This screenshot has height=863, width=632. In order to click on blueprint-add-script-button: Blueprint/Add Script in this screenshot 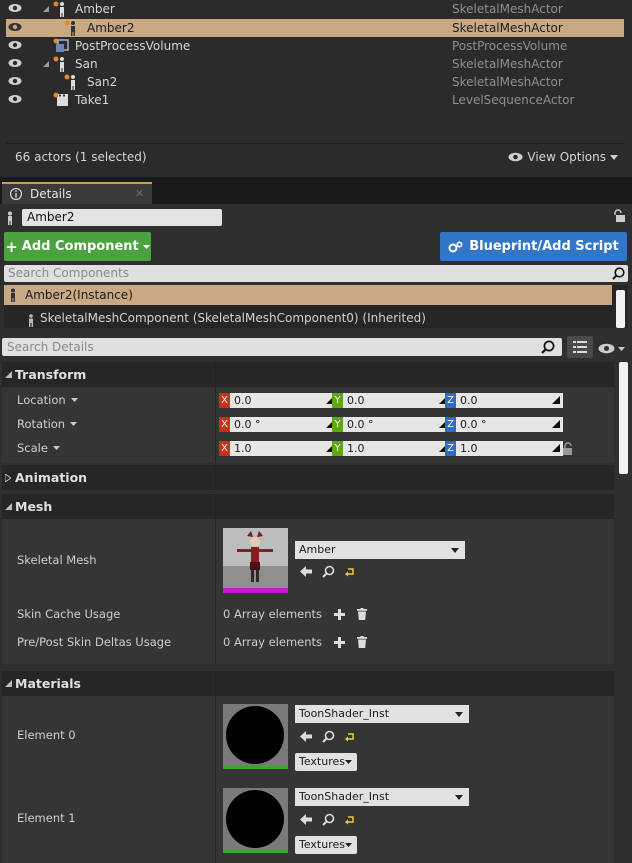, I will do `click(533, 246)`.